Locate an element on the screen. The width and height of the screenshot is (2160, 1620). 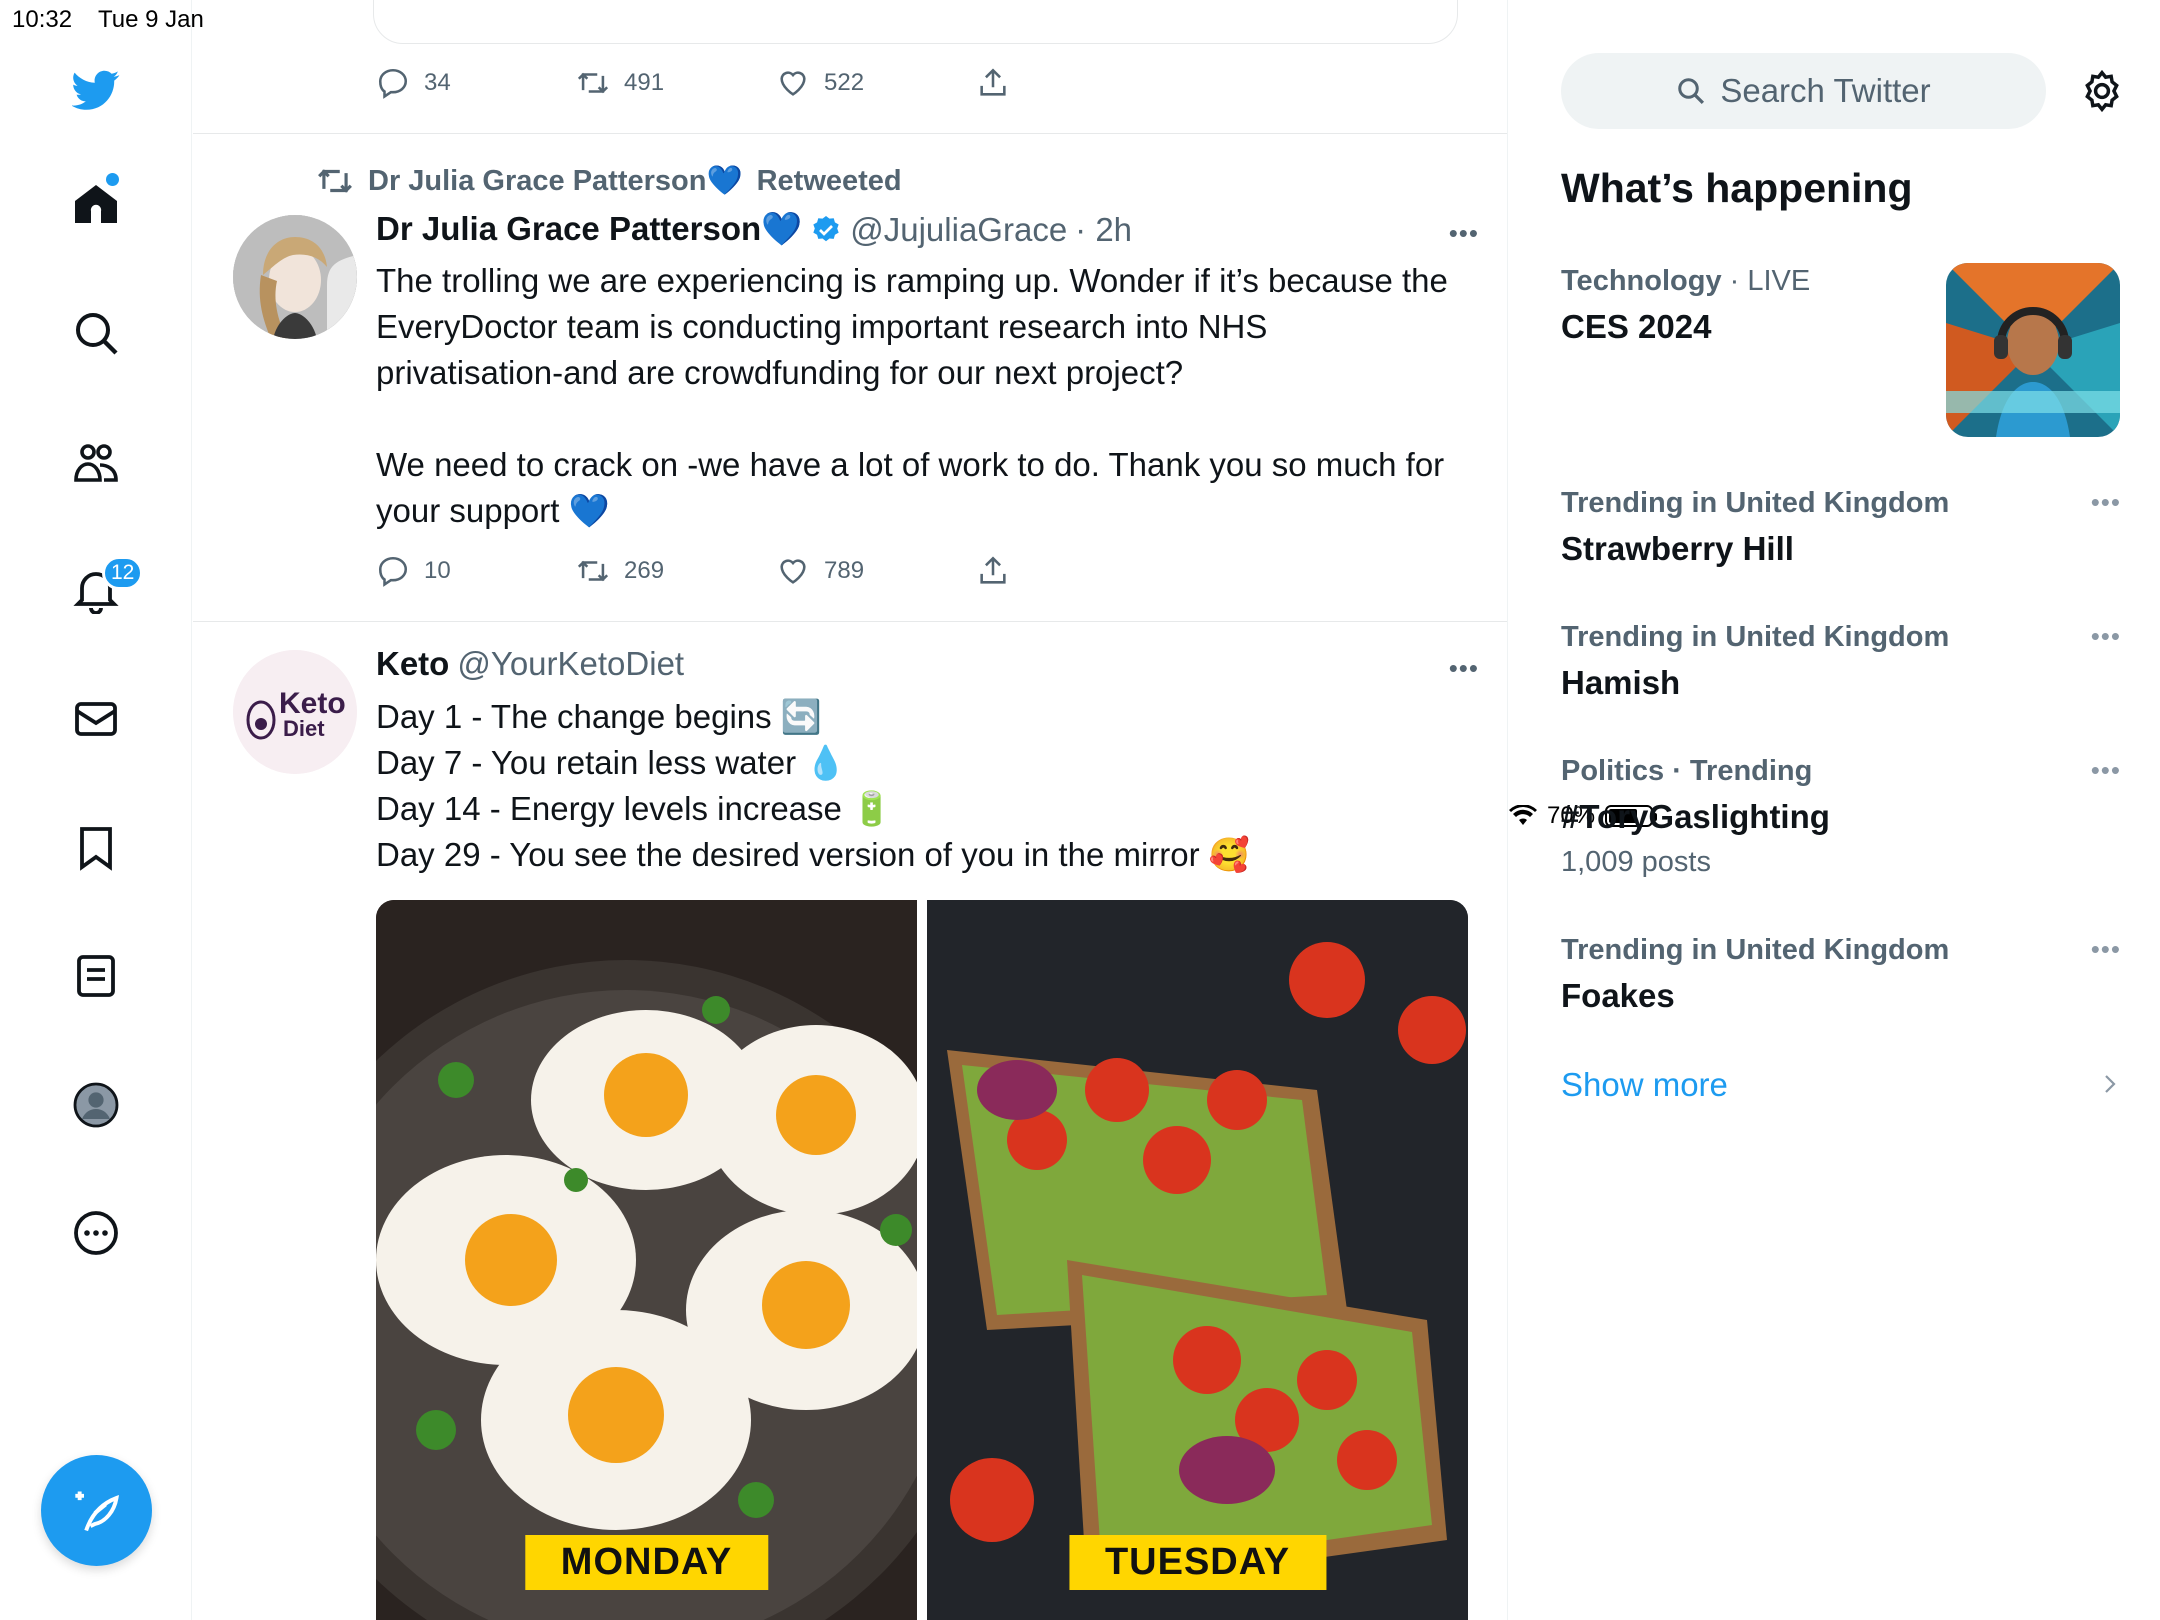
more-icon is located at coordinates (96, 1233).